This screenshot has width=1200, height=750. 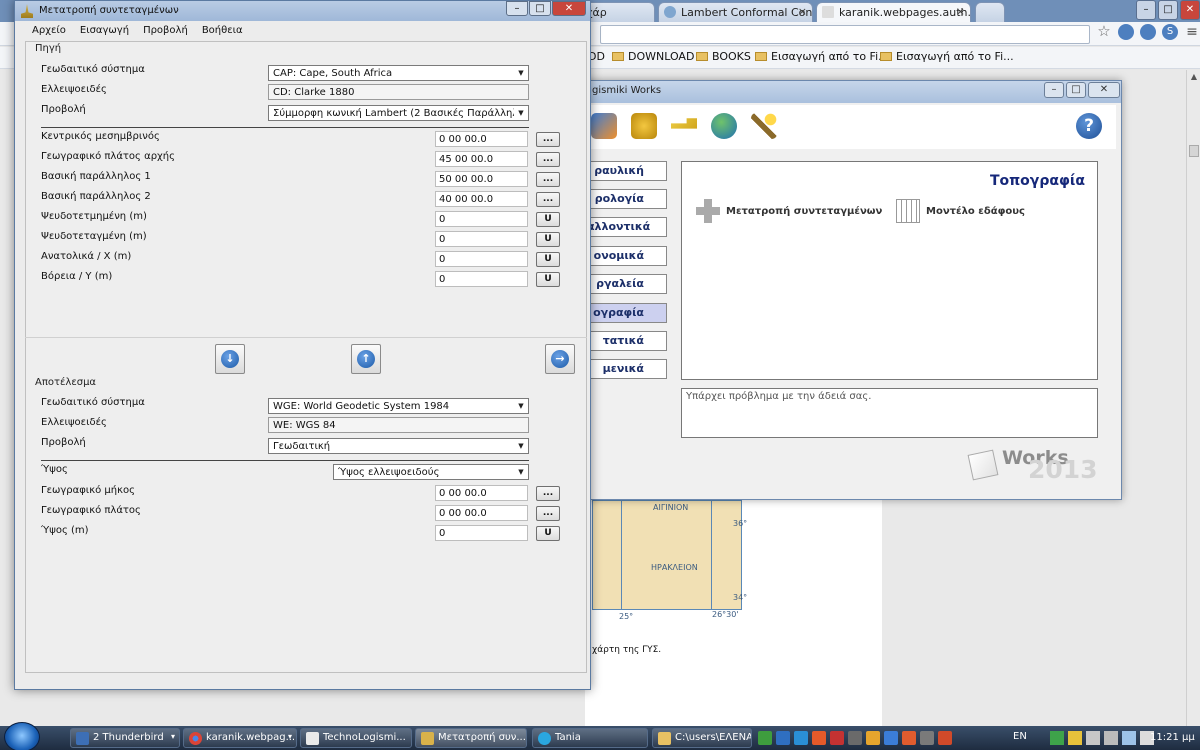 What do you see at coordinates (626, 199) in the screenshot?
I see `category-item: ρολογία` at bounding box center [626, 199].